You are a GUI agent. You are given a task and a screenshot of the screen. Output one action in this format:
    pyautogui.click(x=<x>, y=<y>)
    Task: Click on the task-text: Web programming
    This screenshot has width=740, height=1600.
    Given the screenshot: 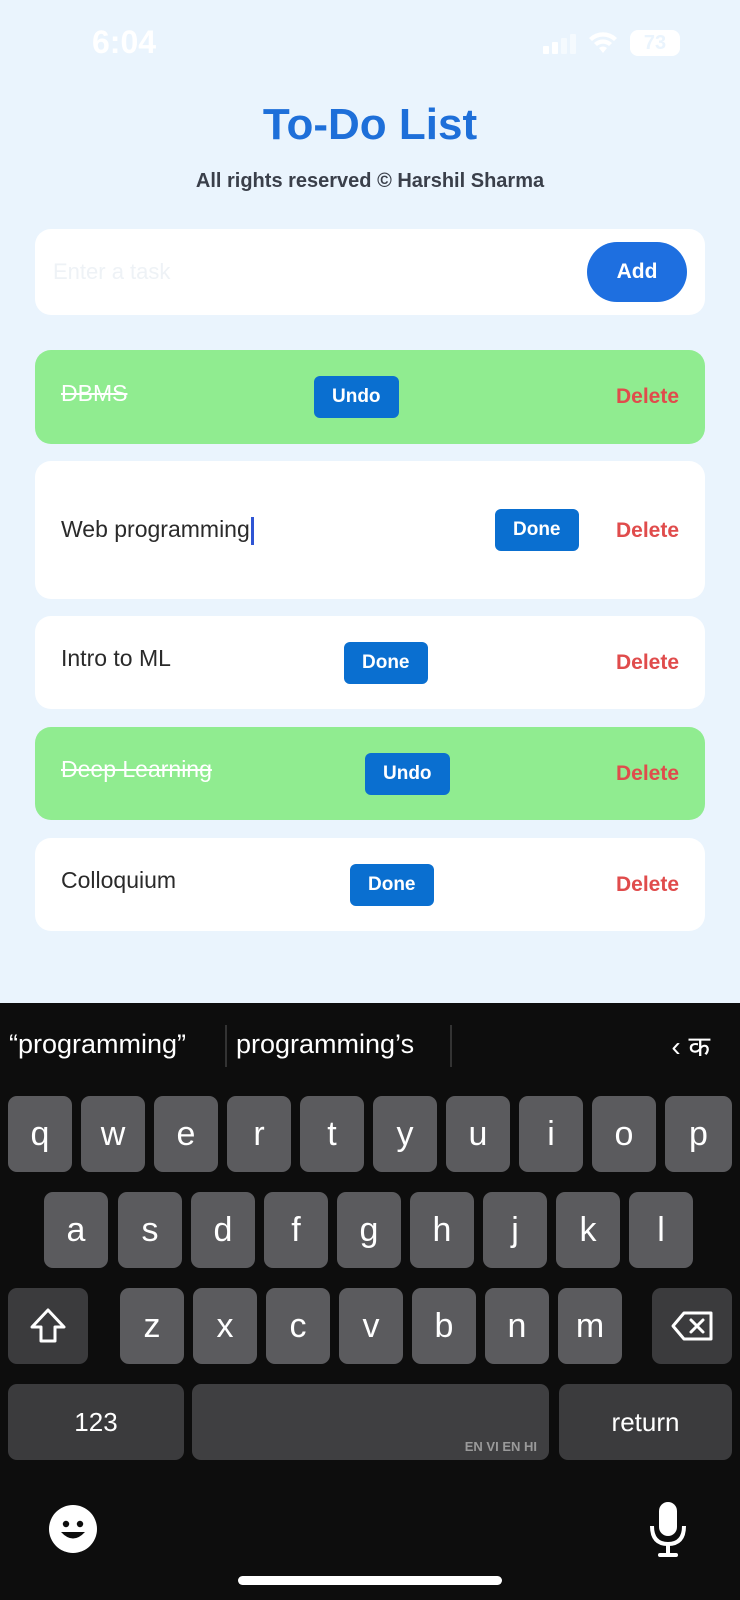 What is the action you would take?
    pyautogui.click(x=155, y=529)
    